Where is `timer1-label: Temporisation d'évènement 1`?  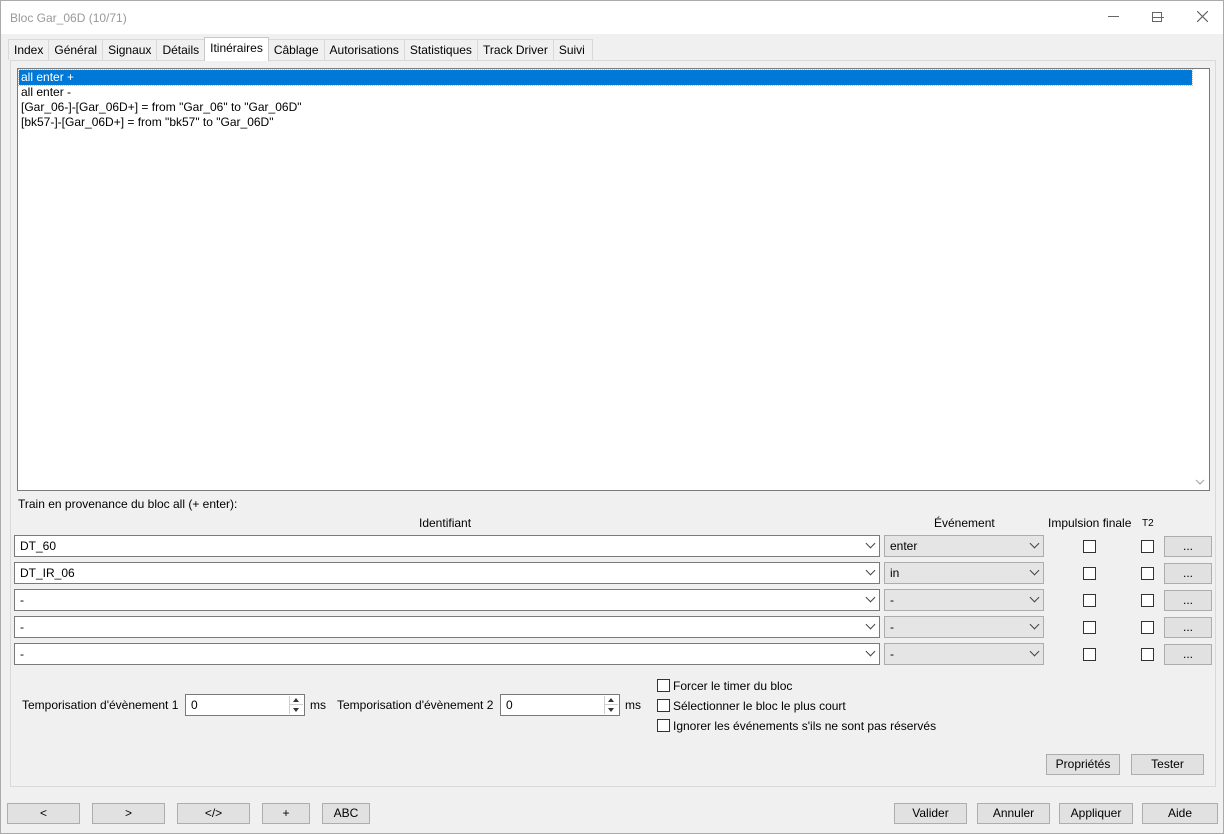 timer1-label: Temporisation d'évènement 1 is located at coordinates (100, 705).